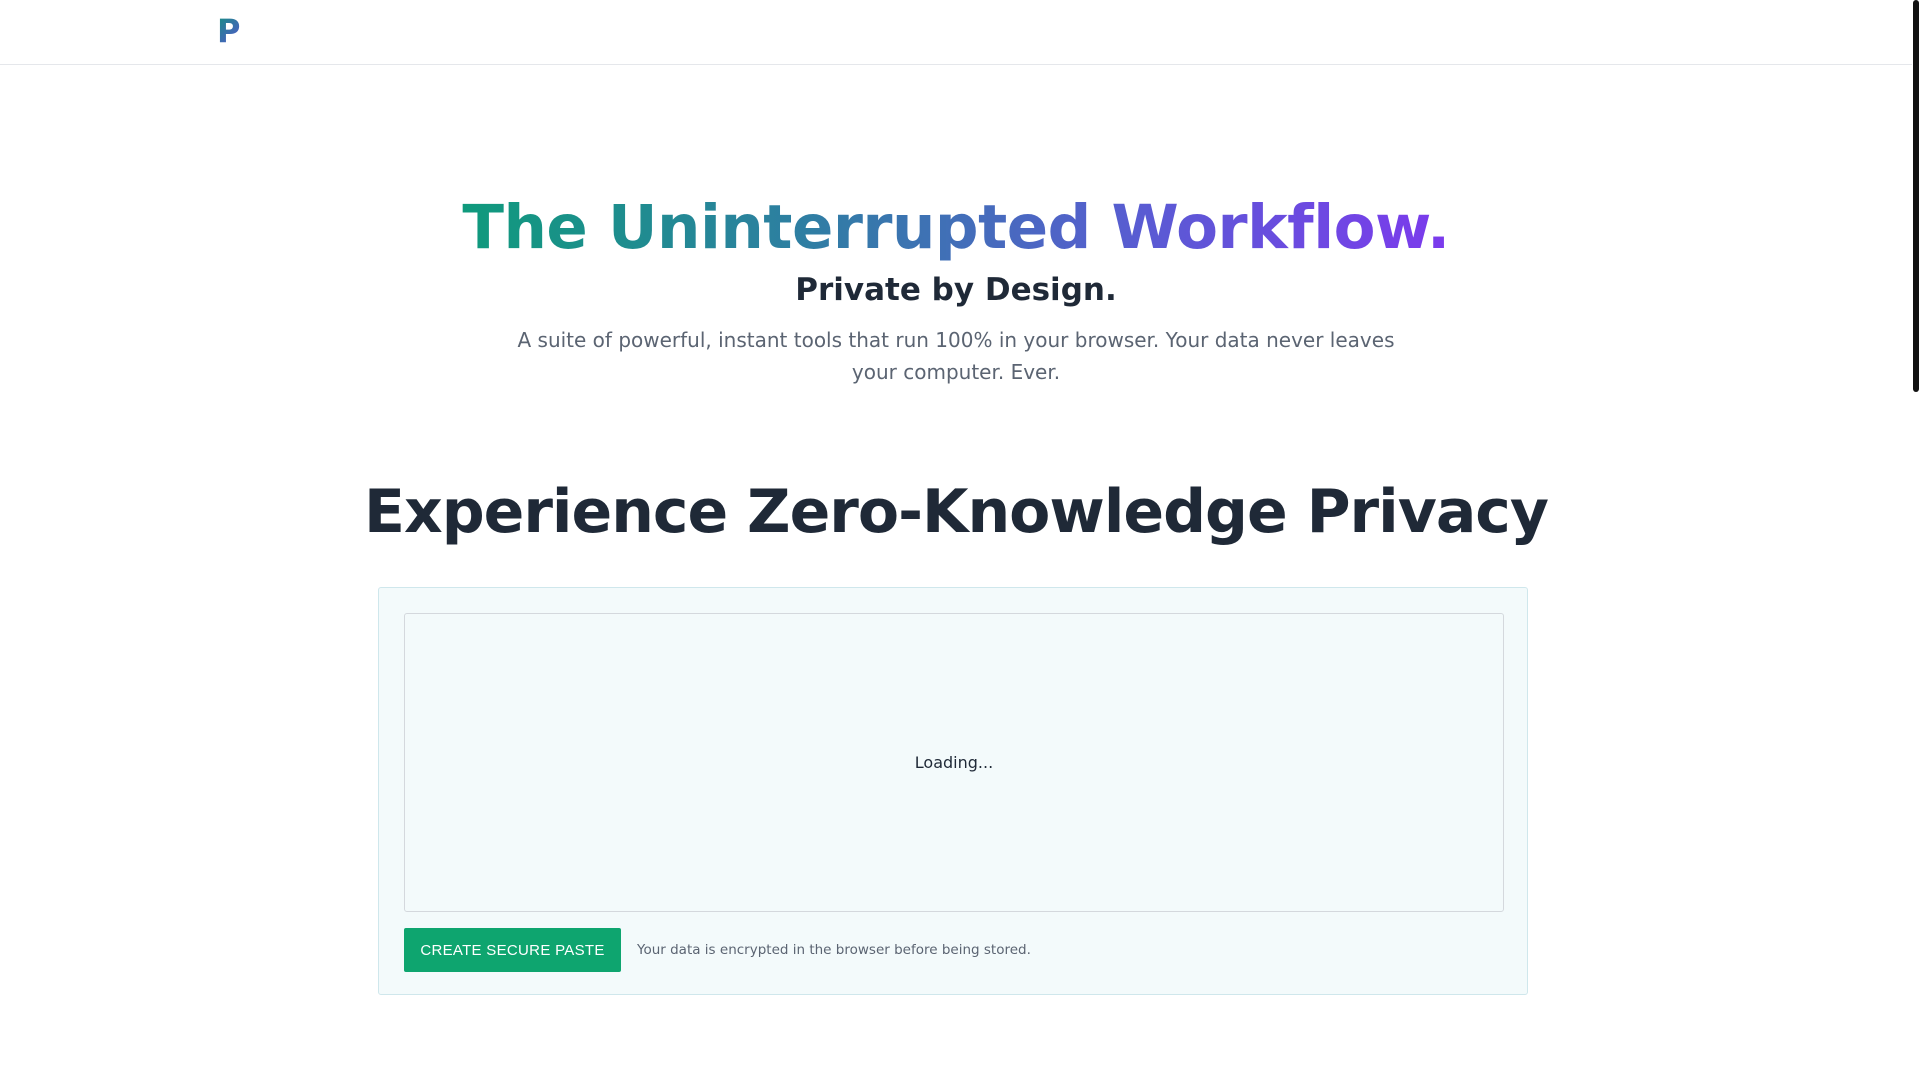  Describe the element at coordinates (956, 228) in the screenshot. I see `hero-title: The Uninterrupted Workflow.` at that location.